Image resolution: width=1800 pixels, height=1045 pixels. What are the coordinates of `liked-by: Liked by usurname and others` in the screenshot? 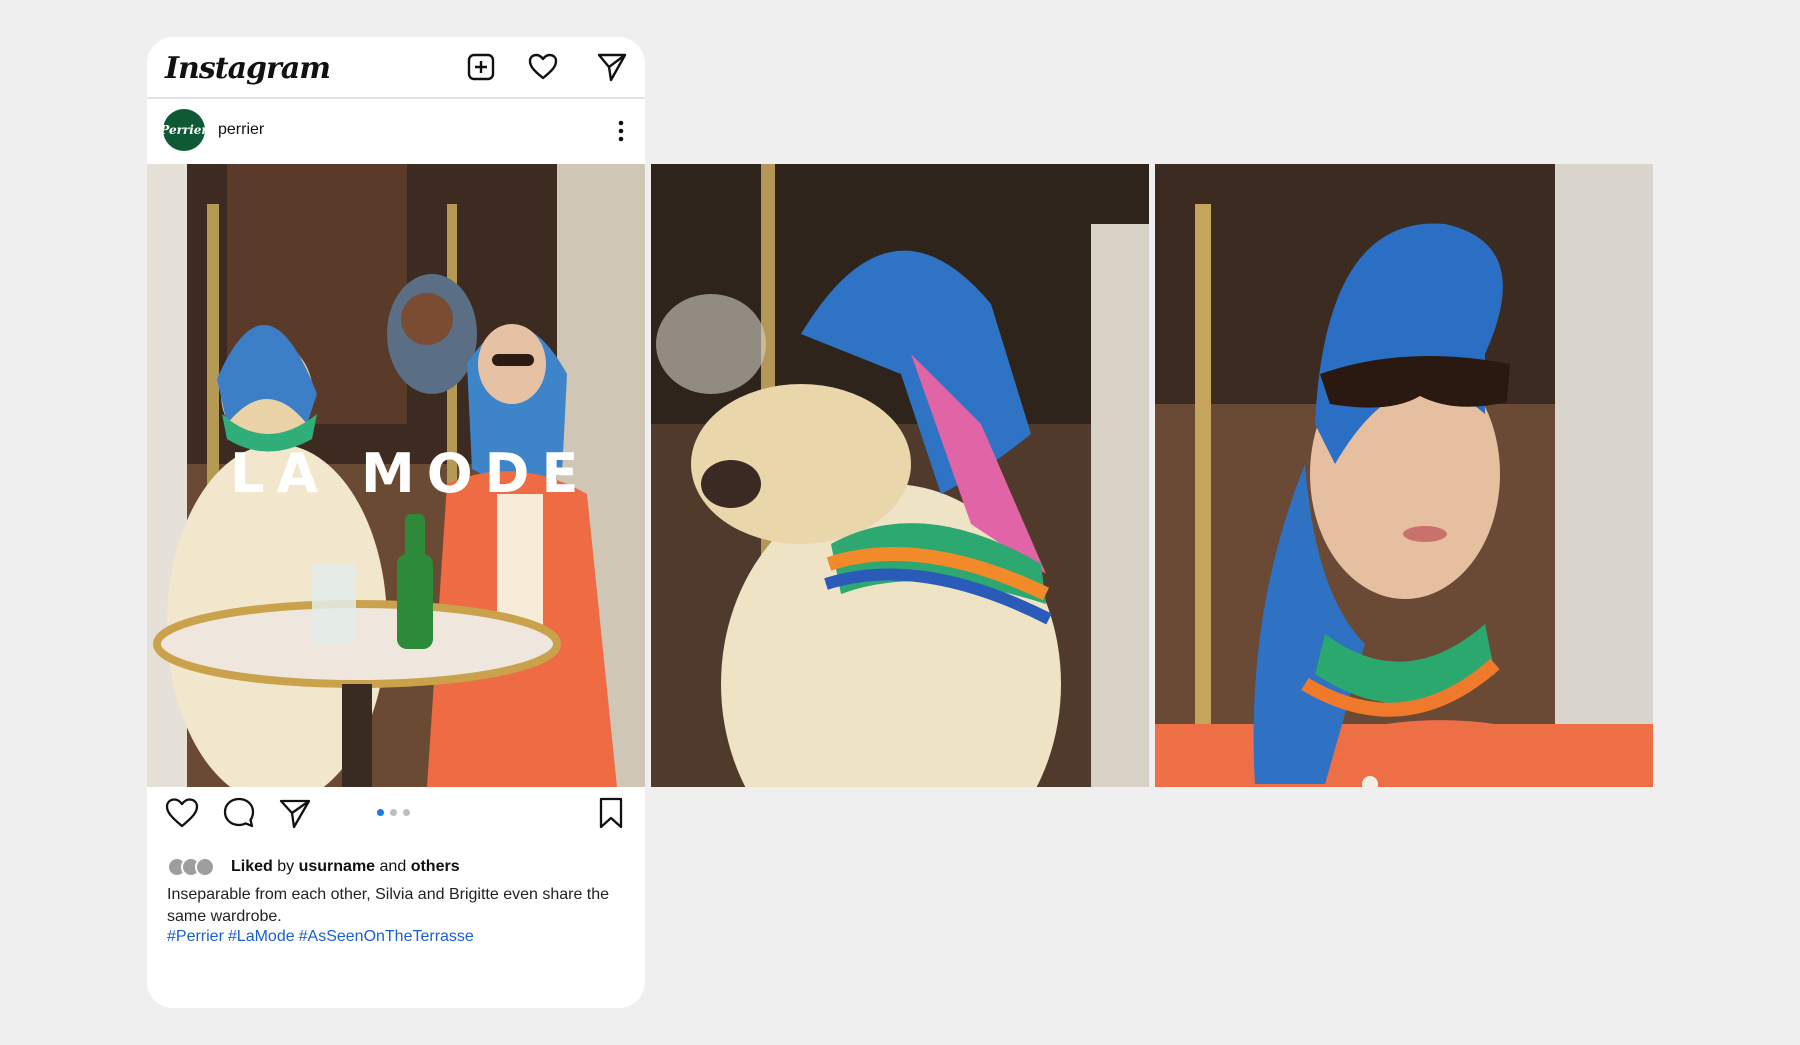 It's located at (313, 867).